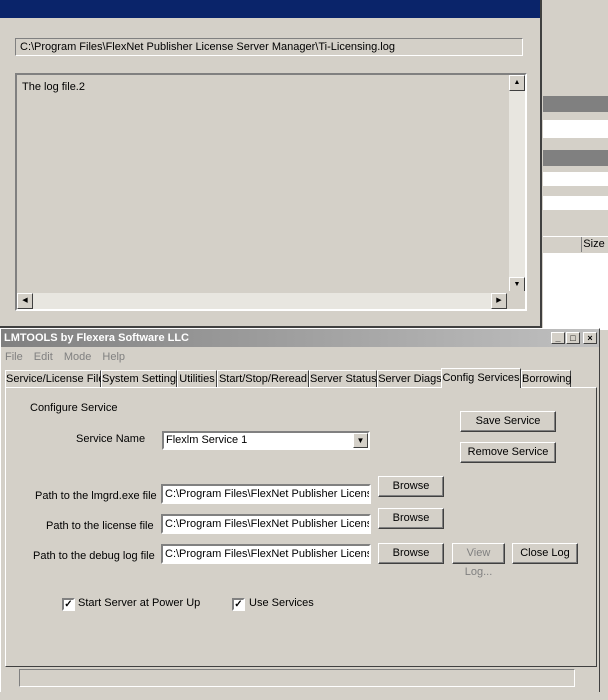  What do you see at coordinates (297, 678) in the screenshot?
I see `status-bar` at bounding box center [297, 678].